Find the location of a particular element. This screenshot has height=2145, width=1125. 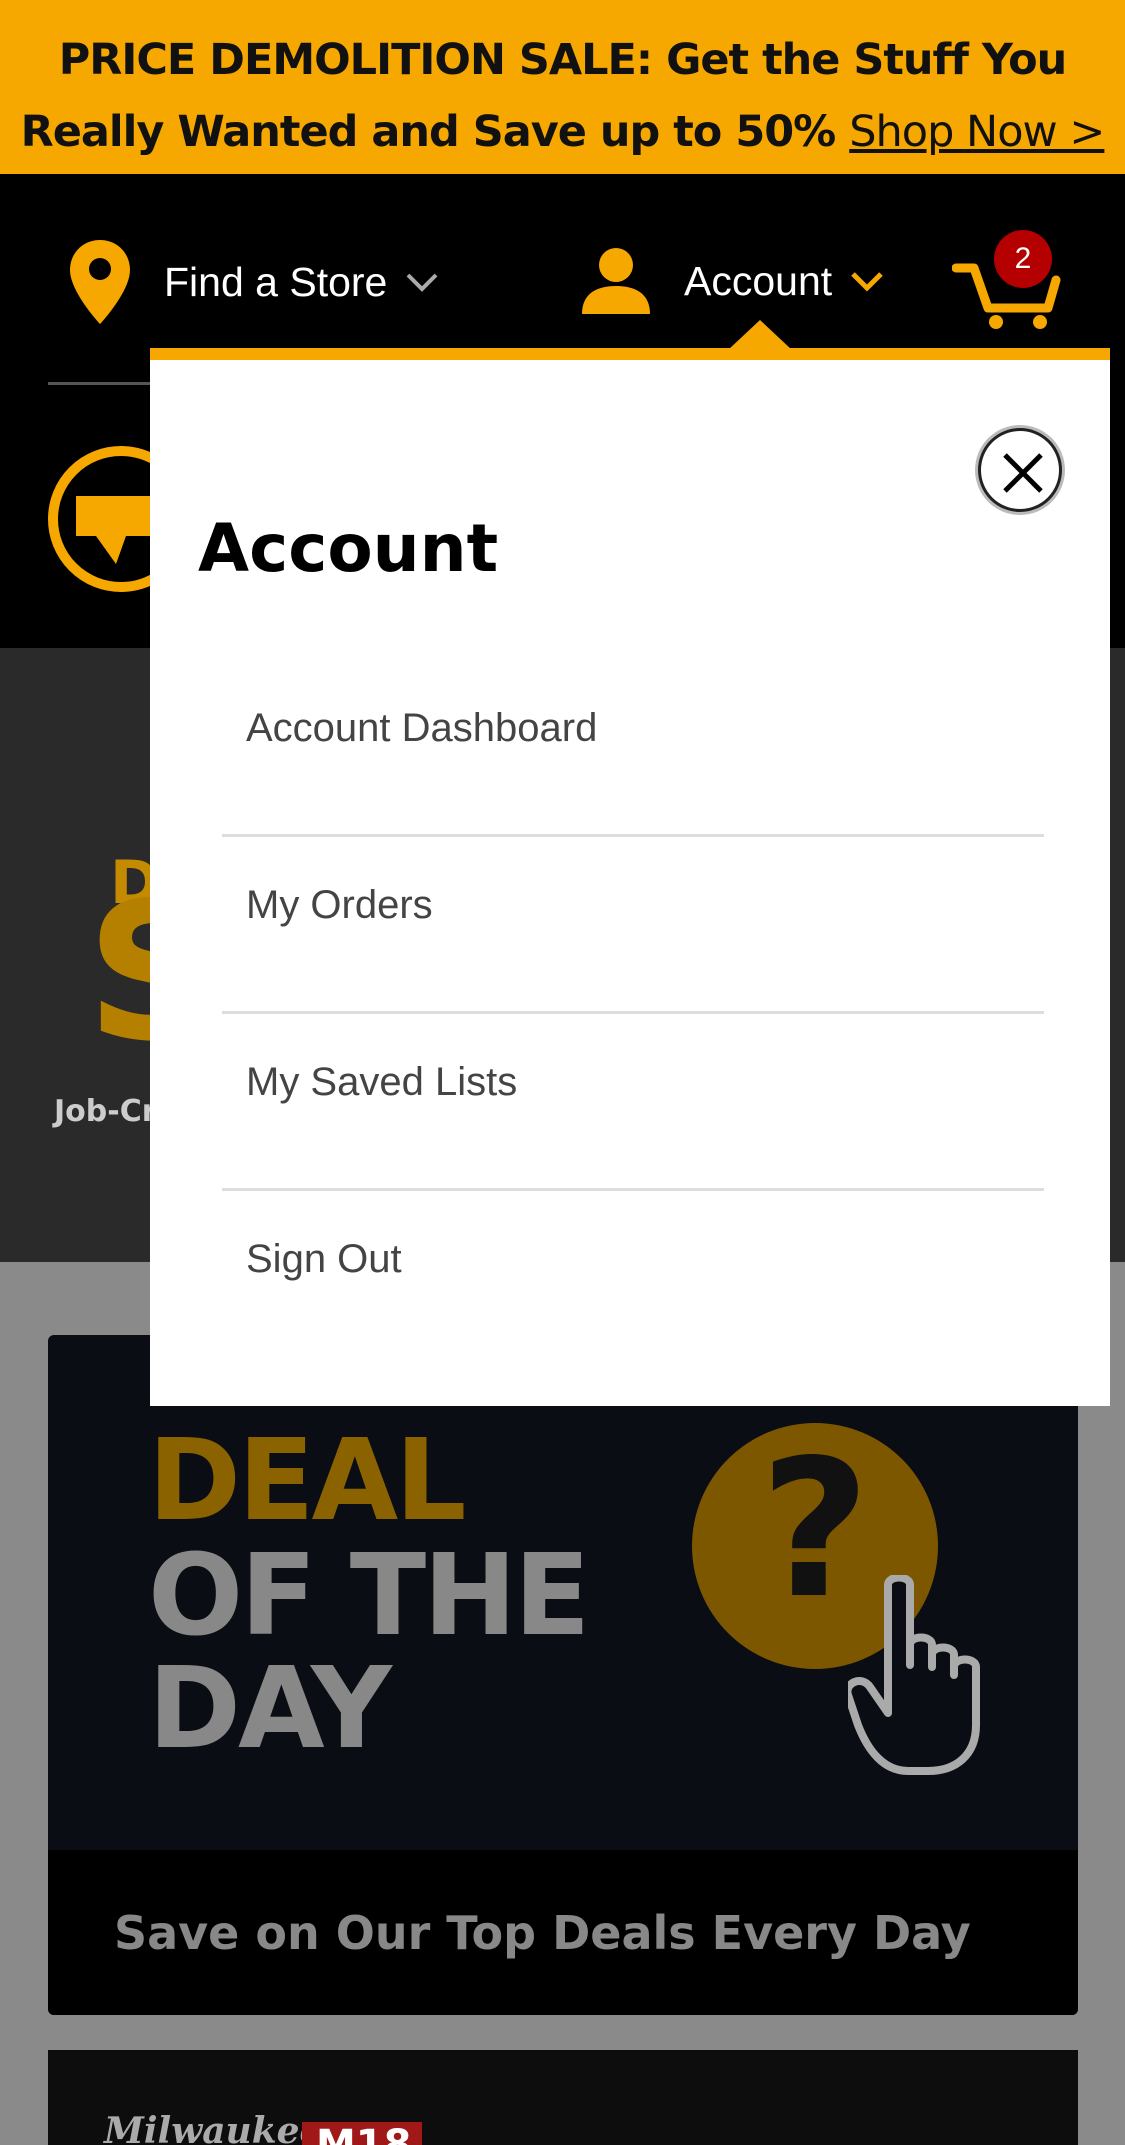

deal-heading-line2: OF THE is located at coordinates (369, 1596).